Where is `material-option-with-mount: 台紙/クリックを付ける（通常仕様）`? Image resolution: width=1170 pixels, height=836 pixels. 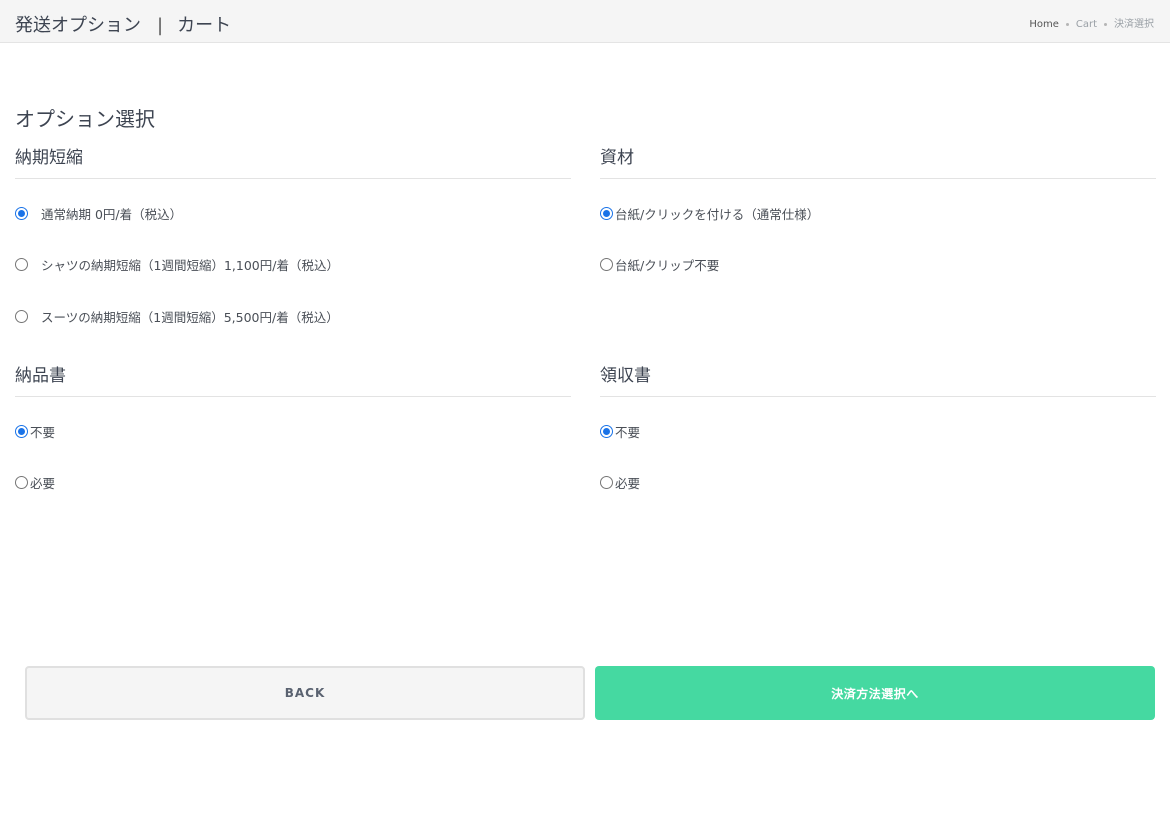 material-option-with-mount: 台紙/クリックを付ける（通常仕様） is located at coordinates (709, 213).